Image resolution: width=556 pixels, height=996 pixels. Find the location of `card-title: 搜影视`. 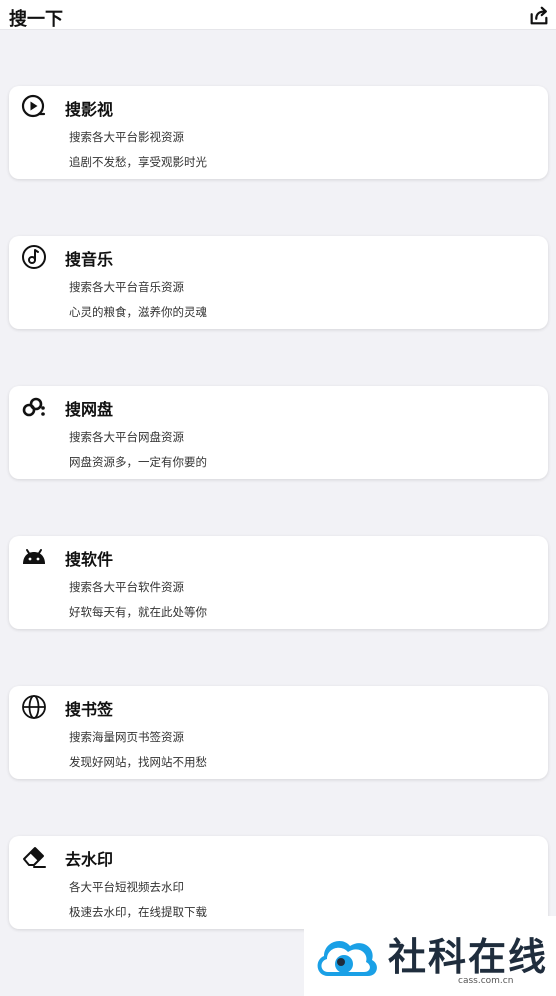

card-title: 搜影视 is located at coordinates (89, 109).